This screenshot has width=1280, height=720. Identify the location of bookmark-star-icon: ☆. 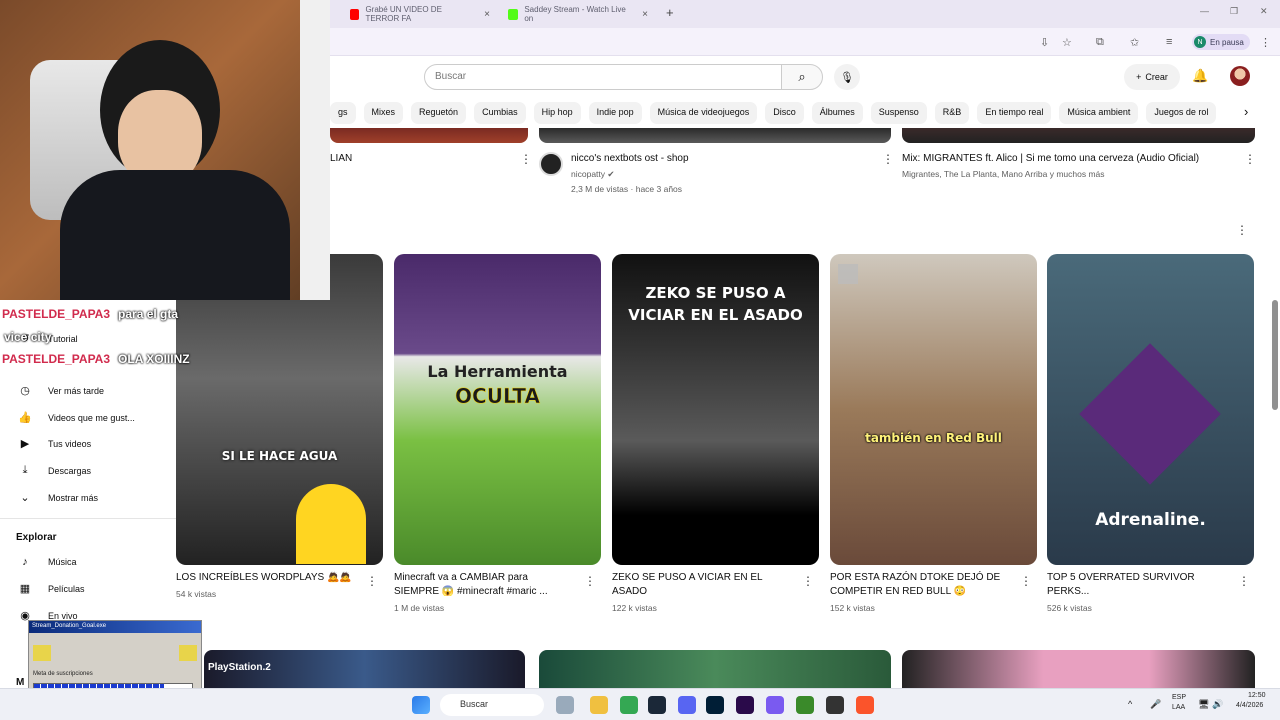
(1067, 42).